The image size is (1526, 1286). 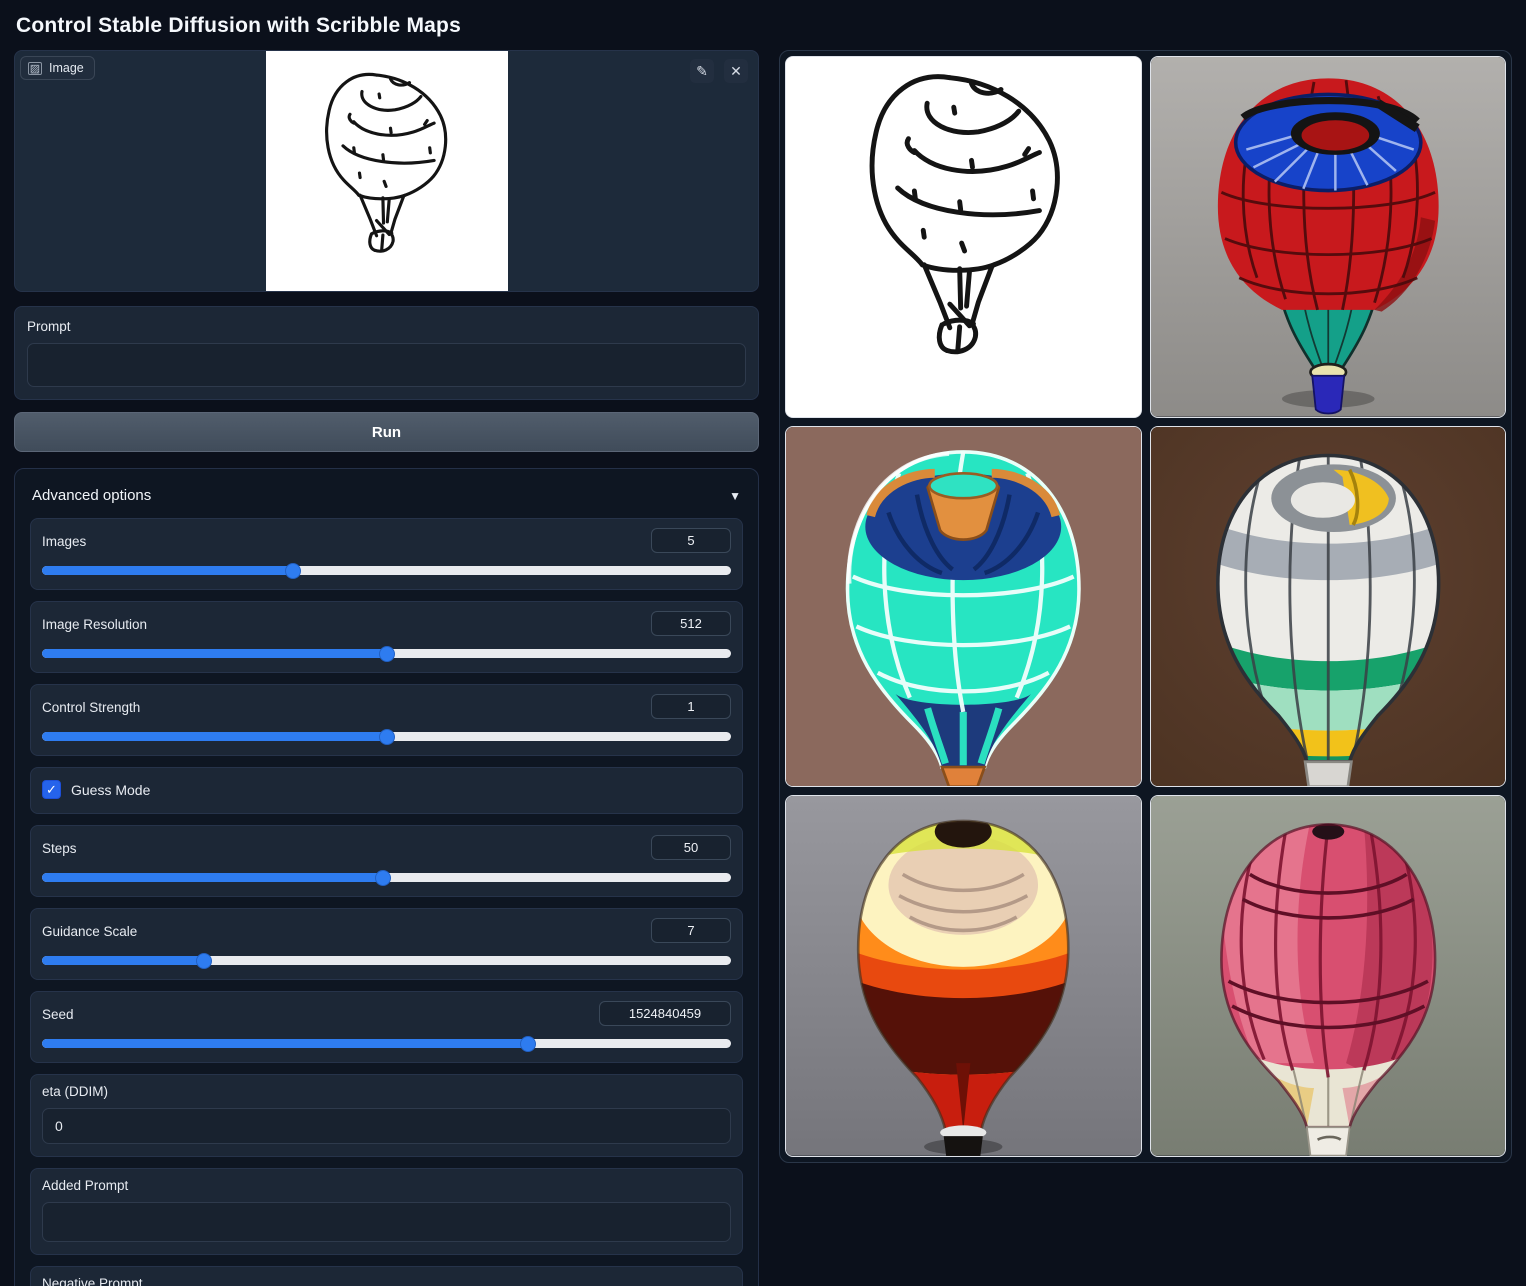 What do you see at coordinates (92, 1281) in the screenshot?
I see `negative-prompt-label: Negative Prompt` at bounding box center [92, 1281].